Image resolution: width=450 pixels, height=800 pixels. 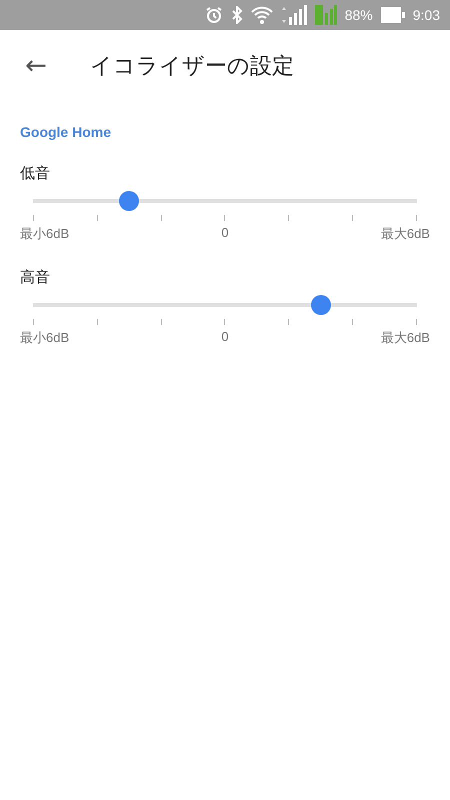 I want to click on section-heading: Google Home, so click(x=66, y=132).